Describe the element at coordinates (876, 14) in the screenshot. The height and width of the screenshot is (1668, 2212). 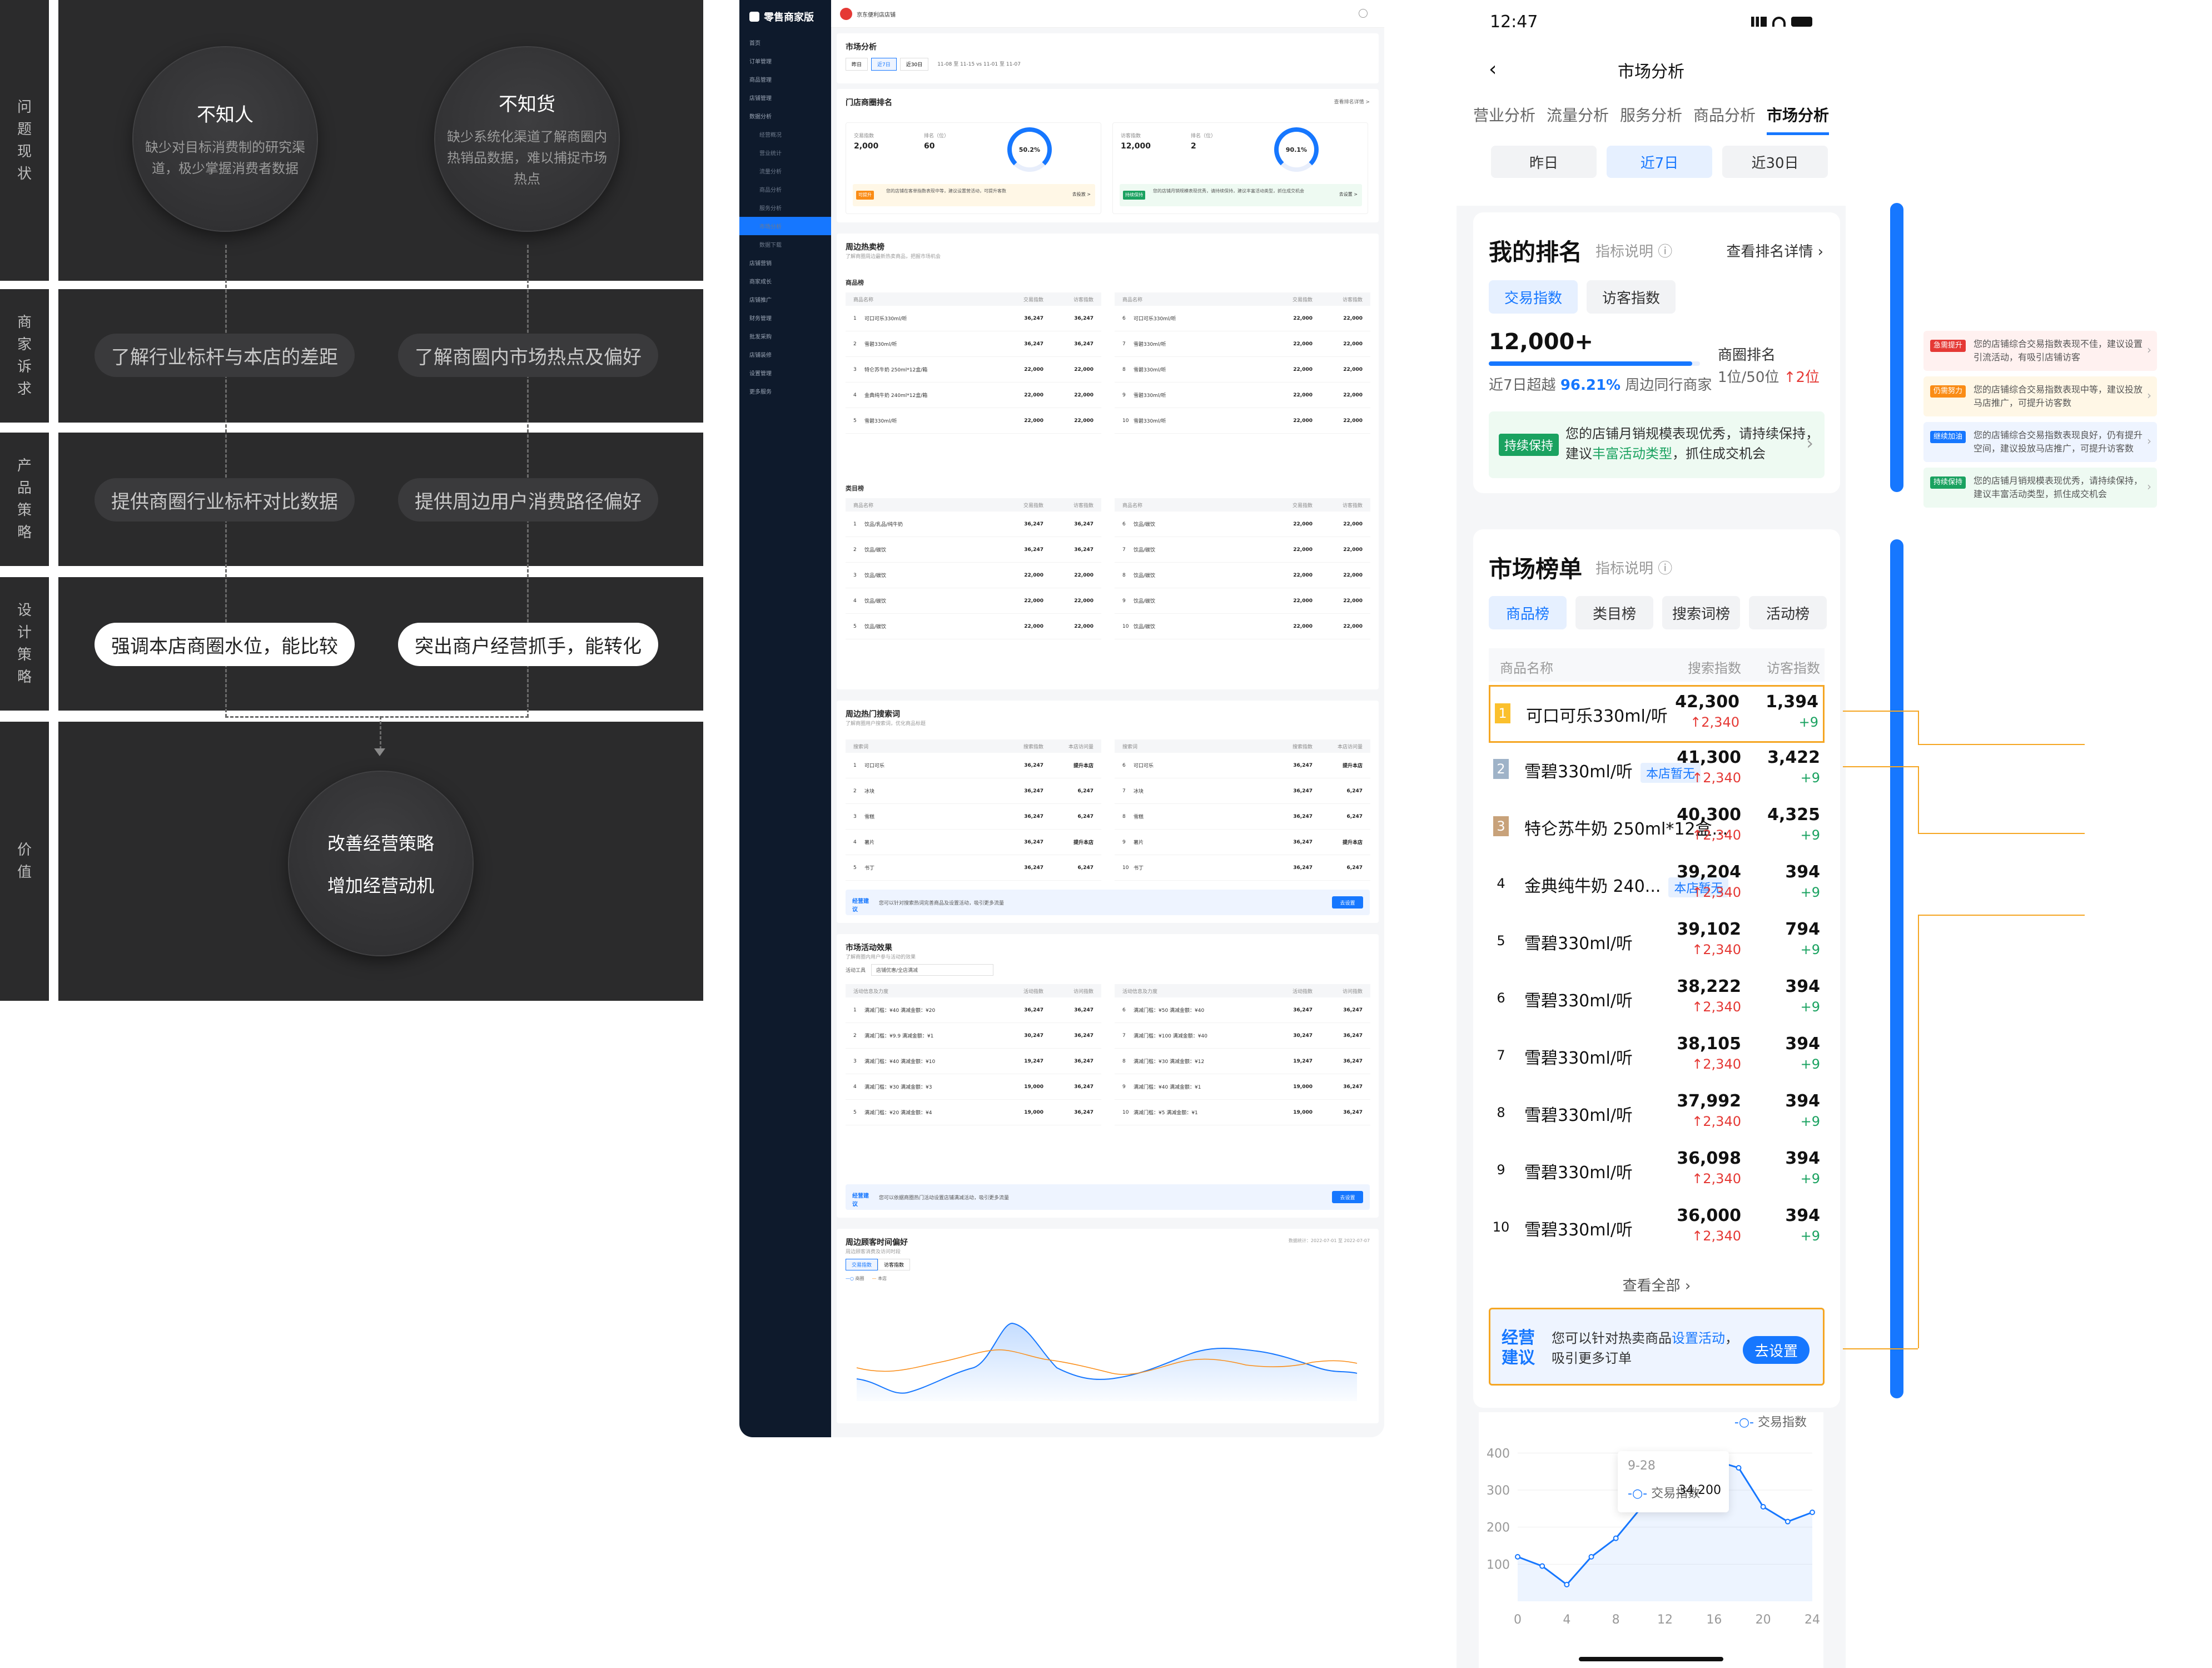
I see `shop-name: 京东便利店店铺` at that location.